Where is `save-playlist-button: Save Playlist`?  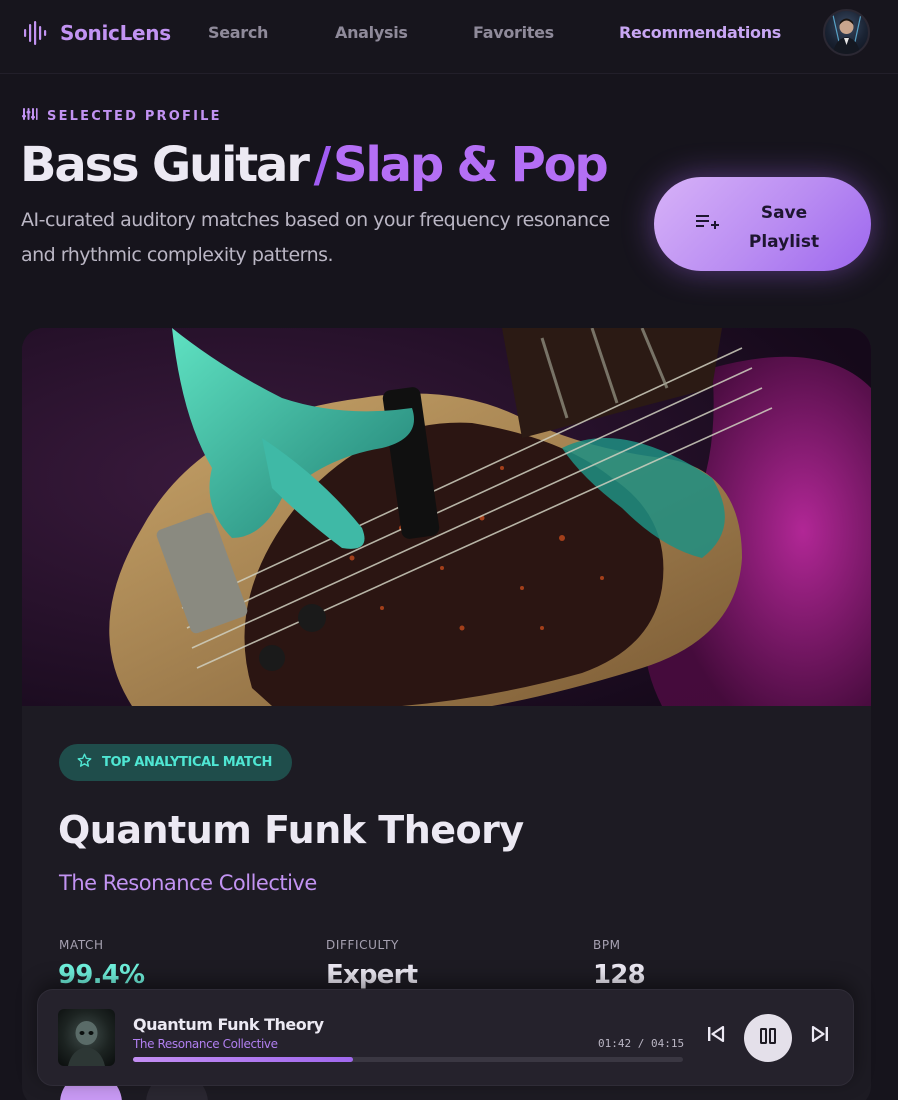 save-playlist-button: Save Playlist is located at coordinates (762, 224).